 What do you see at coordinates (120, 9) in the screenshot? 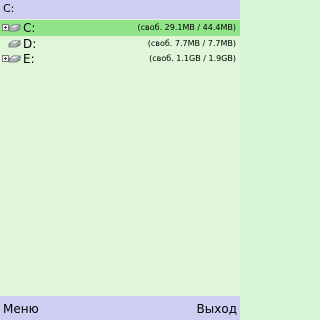
I see `title-bar: C:` at bounding box center [120, 9].